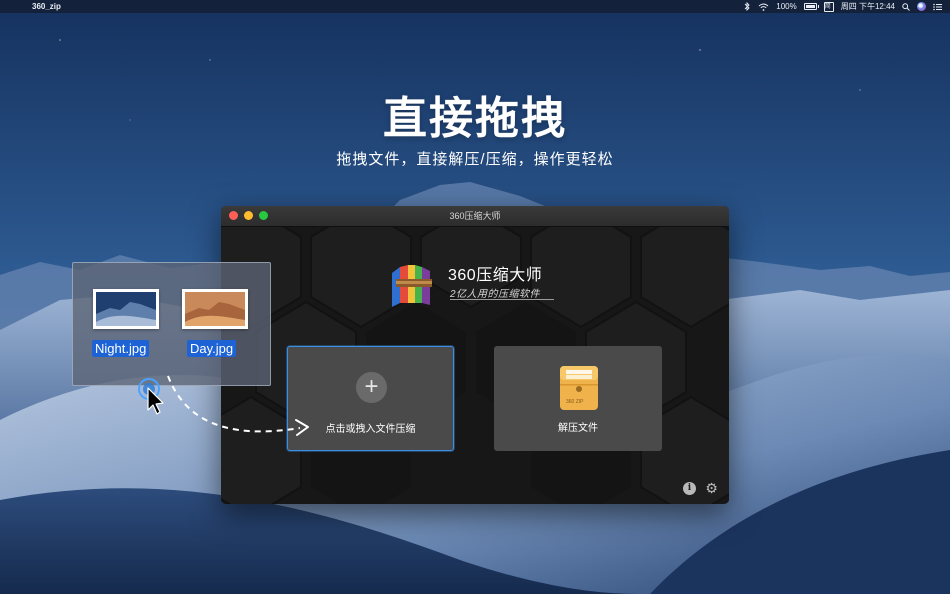 The width and height of the screenshot is (950, 594). I want to click on gear-icon: ⚙, so click(711, 488).